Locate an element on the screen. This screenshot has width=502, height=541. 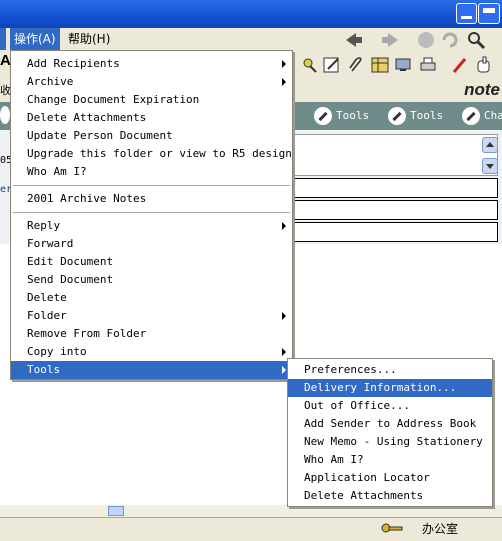
menu-item-copy-into: Copy into is located at coordinates (151, 352).